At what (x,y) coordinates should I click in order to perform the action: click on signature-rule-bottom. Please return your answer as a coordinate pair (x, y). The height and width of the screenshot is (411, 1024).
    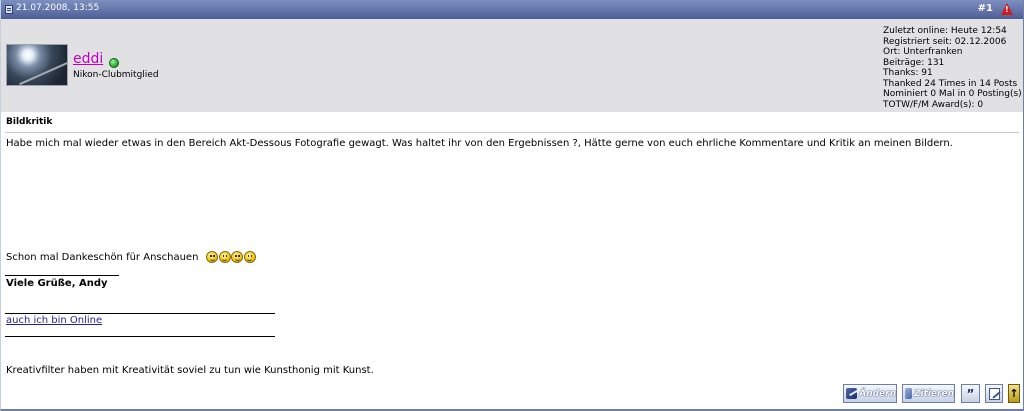
    Looking at the image, I should click on (140, 336).